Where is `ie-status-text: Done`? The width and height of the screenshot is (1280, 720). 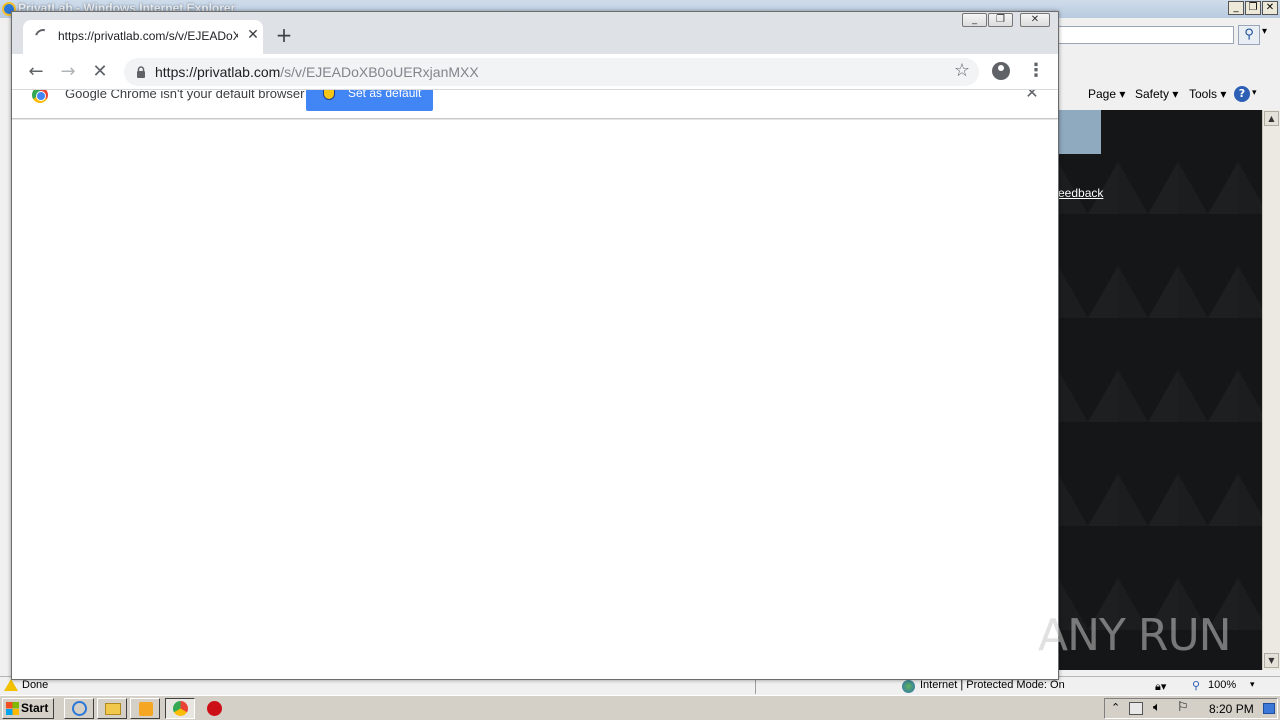
ie-status-text: Done is located at coordinates (35, 685).